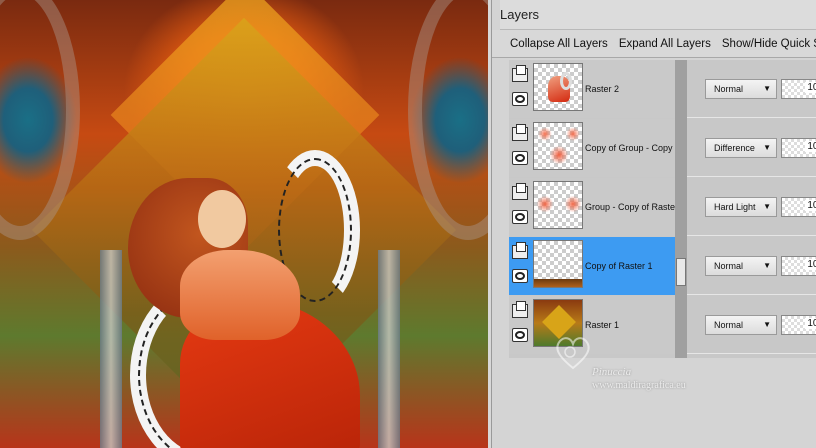 The width and height of the screenshot is (816, 448). I want to click on layer-name: Copy of Raster 1, so click(619, 266).